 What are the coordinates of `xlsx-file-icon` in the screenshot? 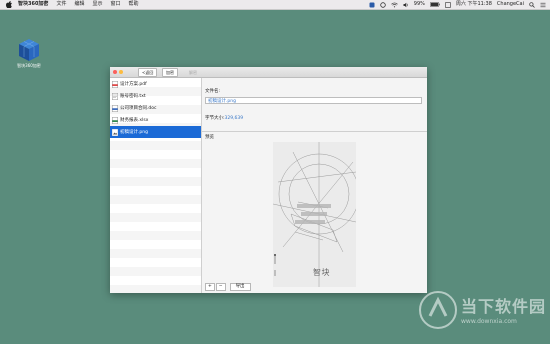 It's located at (115, 120).